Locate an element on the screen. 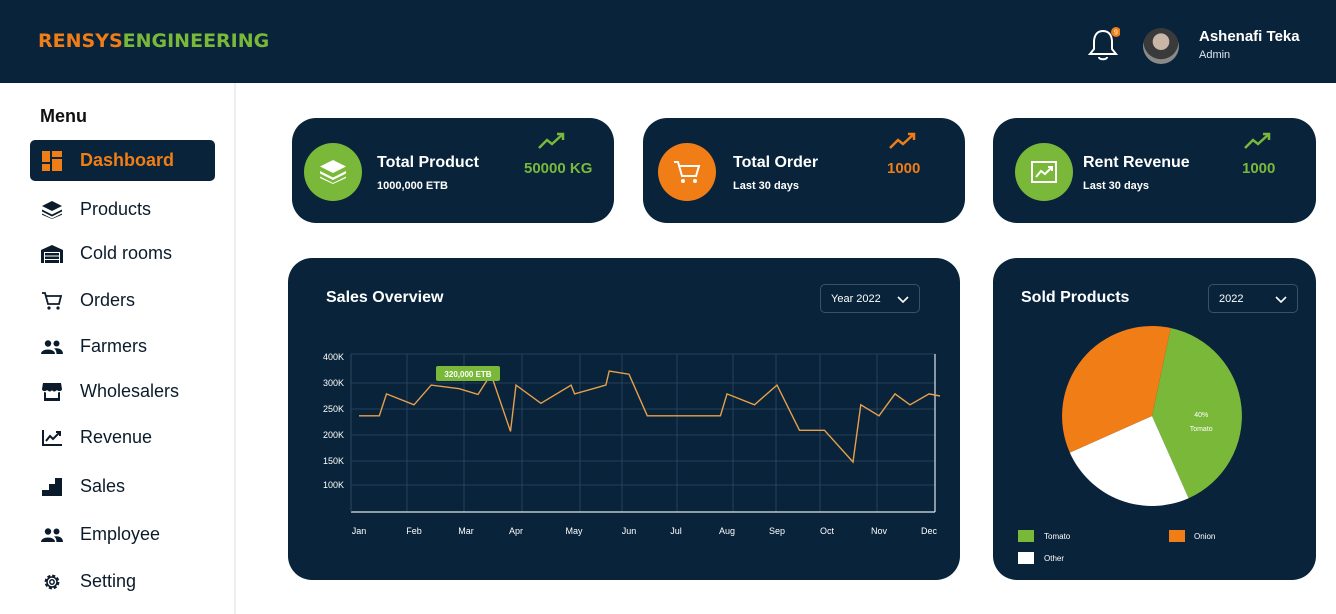 This screenshot has width=1336, height=614. y-tick-label: 300K is located at coordinates (333, 383).